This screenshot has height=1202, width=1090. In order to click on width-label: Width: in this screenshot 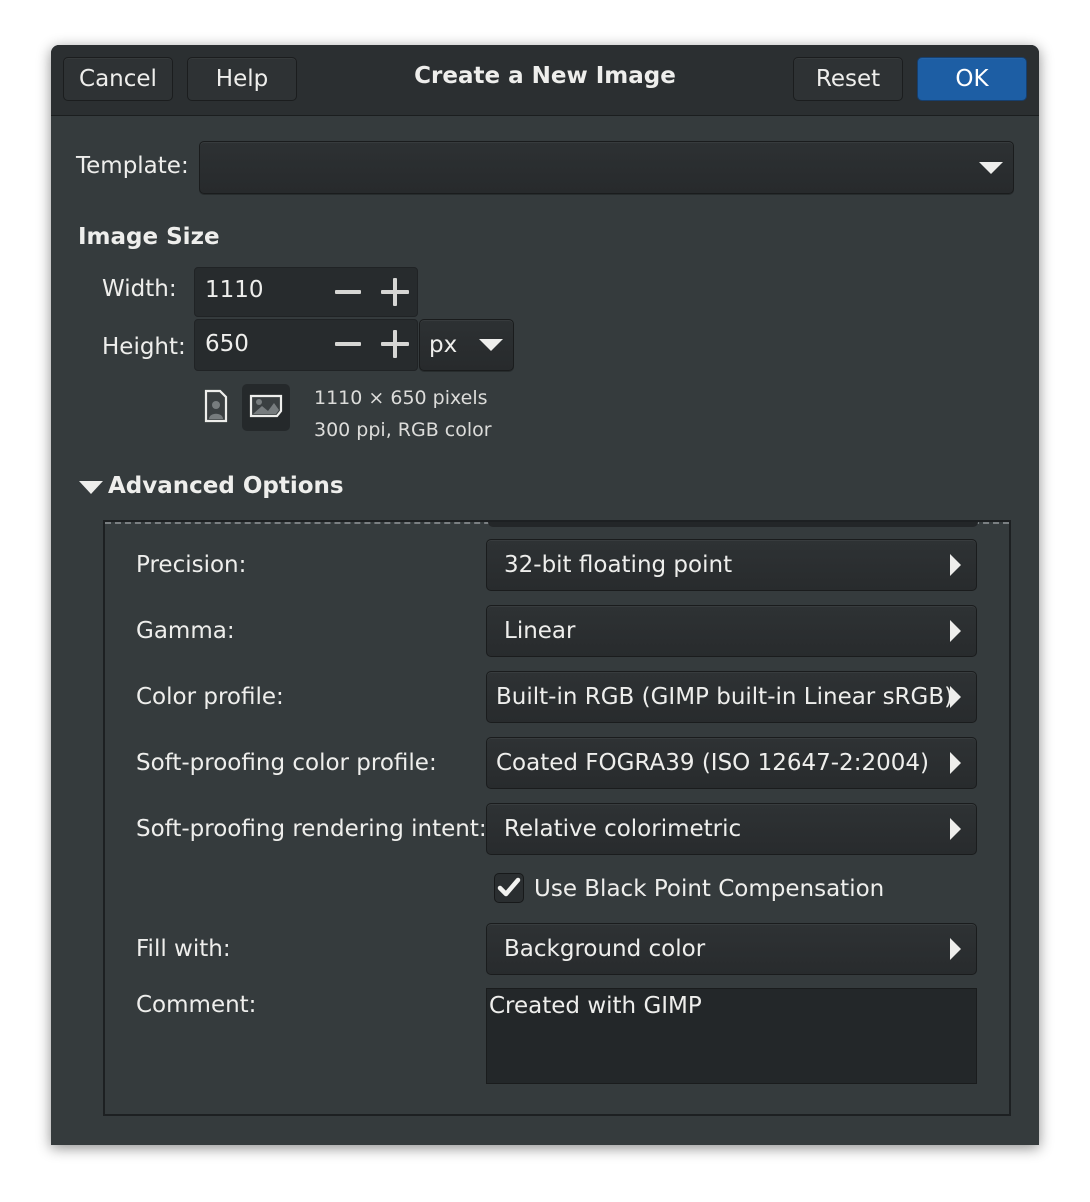, I will do `click(139, 289)`.